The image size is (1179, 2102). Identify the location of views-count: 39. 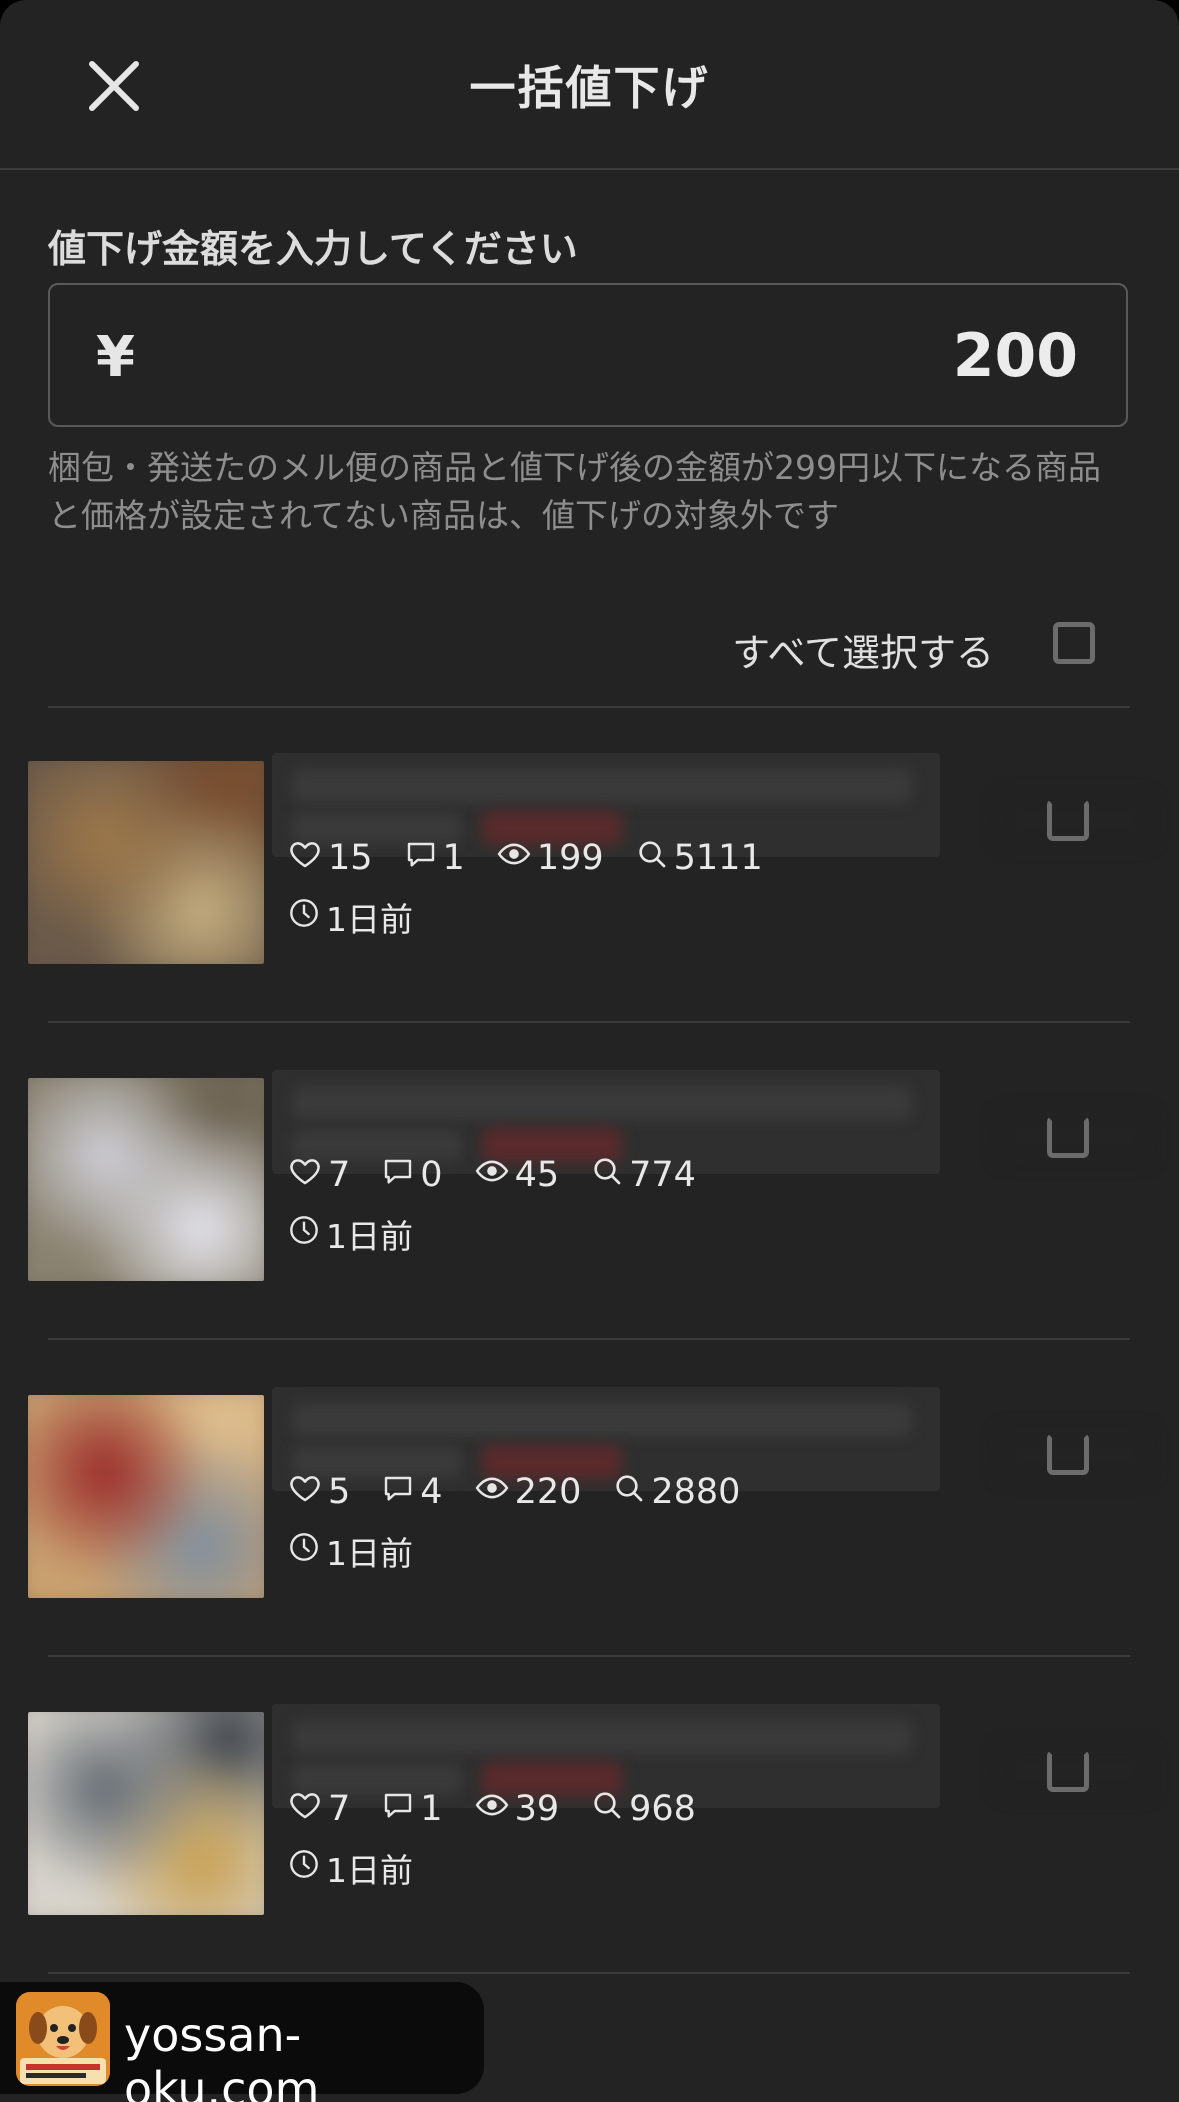
(537, 1809).